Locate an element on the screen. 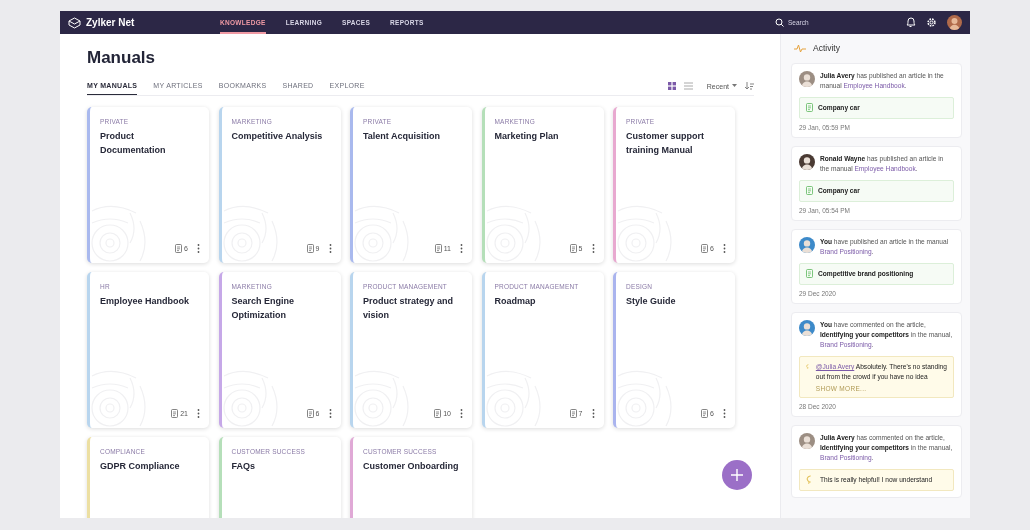 The width and height of the screenshot is (1030, 530). manual-title: Product strategy and vision is located at coordinates (409, 308).